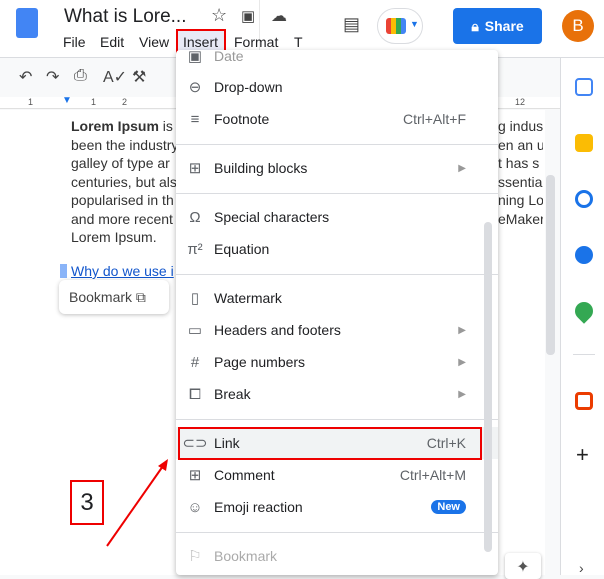 Image resolution: width=604 pixels, height=579 pixels. What do you see at coordinates (520, 144) in the screenshot?
I see `text-line: en an ur` at bounding box center [520, 144].